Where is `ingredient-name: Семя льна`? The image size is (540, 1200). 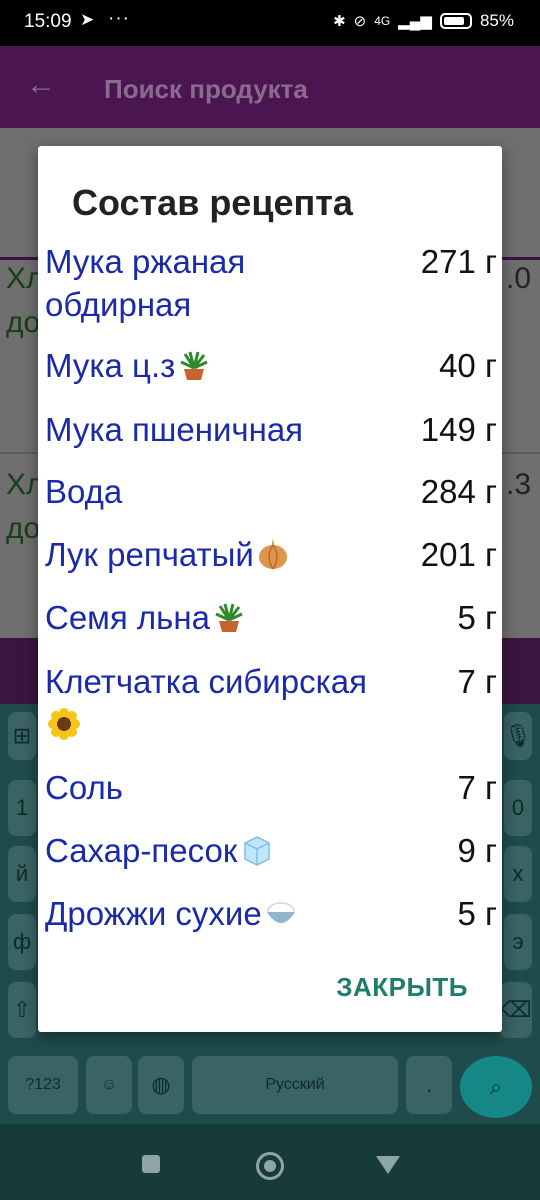 ingredient-name: Семя льна is located at coordinates (210, 617).